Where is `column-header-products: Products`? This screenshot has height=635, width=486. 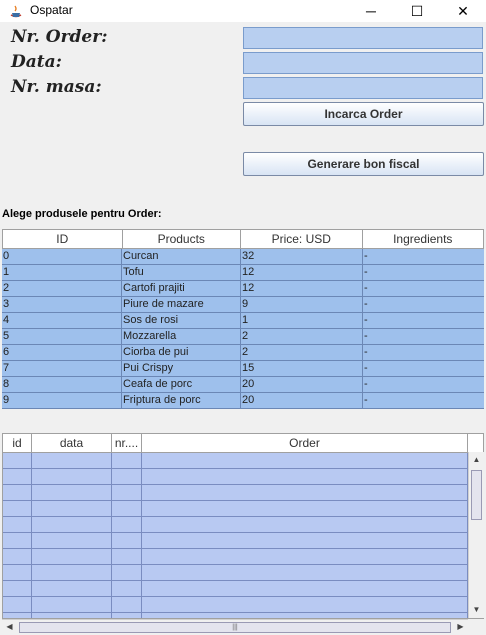 column-header-products: Products is located at coordinates (182, 239).